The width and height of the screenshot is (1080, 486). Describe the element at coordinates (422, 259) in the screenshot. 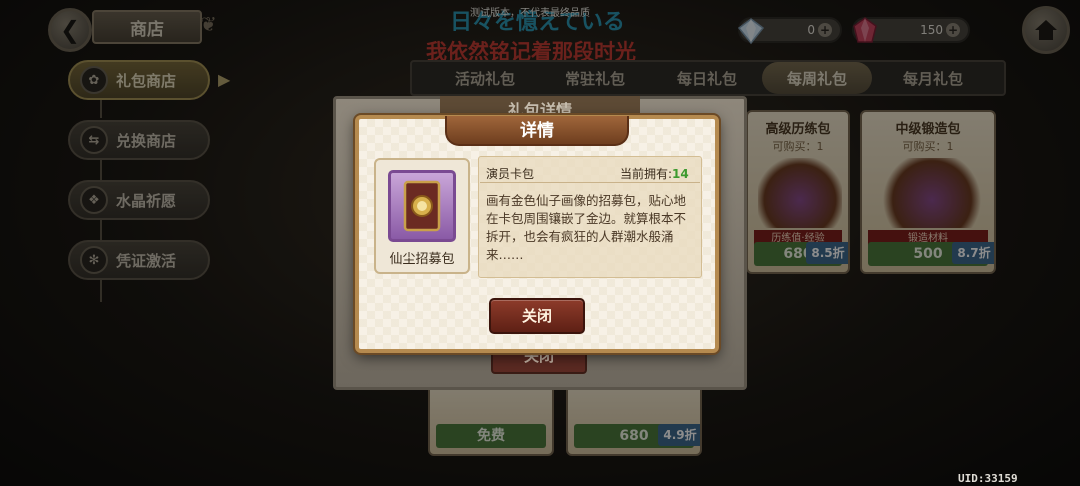

I see `item-name: 仙尘招募包` at that location.